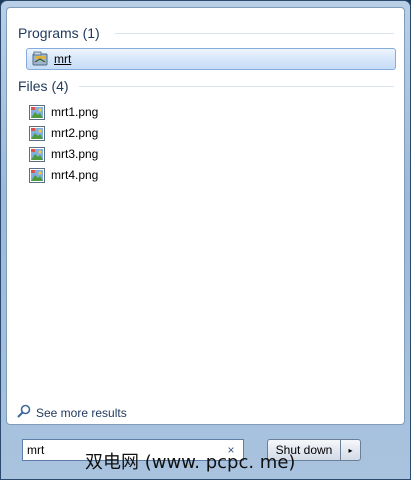 The height and width of the screenshot is (480, 411). Describe the element at coordinates (254, 33) in the screenshot. I see `programs-header-divider` at that location.